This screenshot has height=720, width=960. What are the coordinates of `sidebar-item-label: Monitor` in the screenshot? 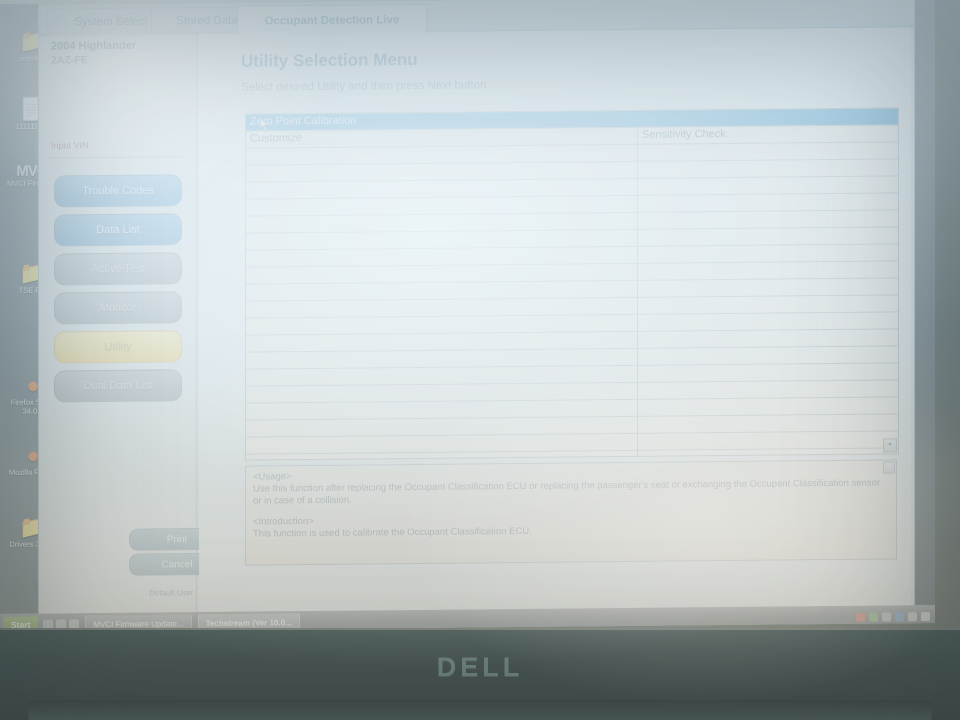 It's located at (118, 308).